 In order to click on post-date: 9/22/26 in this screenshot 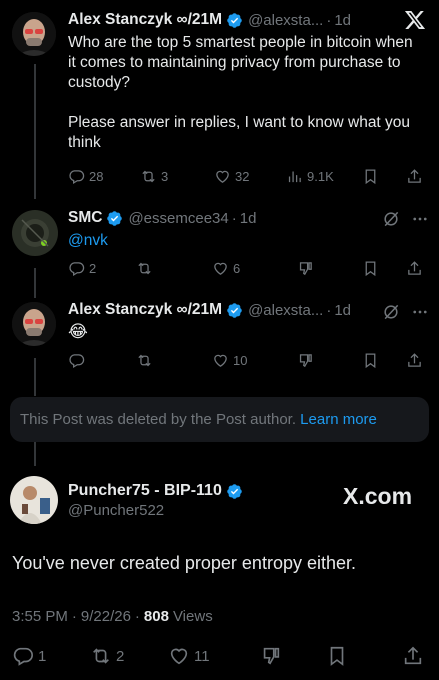, I will do `click(106, 616)`.